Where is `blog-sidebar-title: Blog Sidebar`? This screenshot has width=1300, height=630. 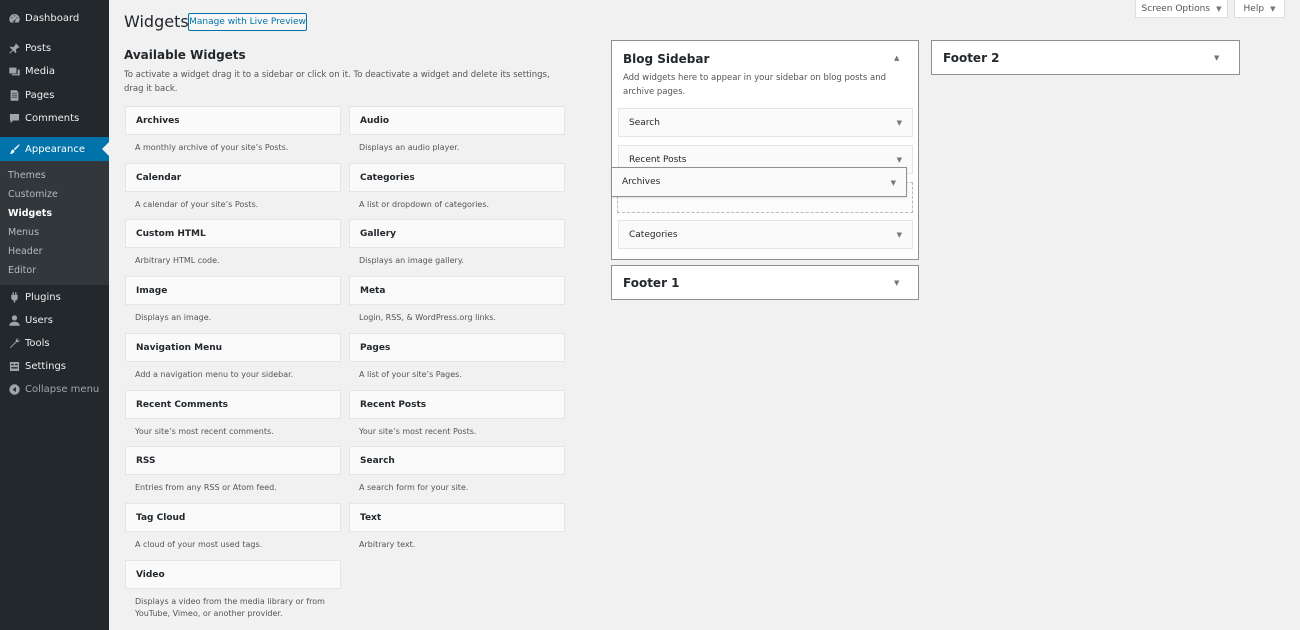 blog-sidebar-title: Blog Sidebar is located at coordinates (666, 59).